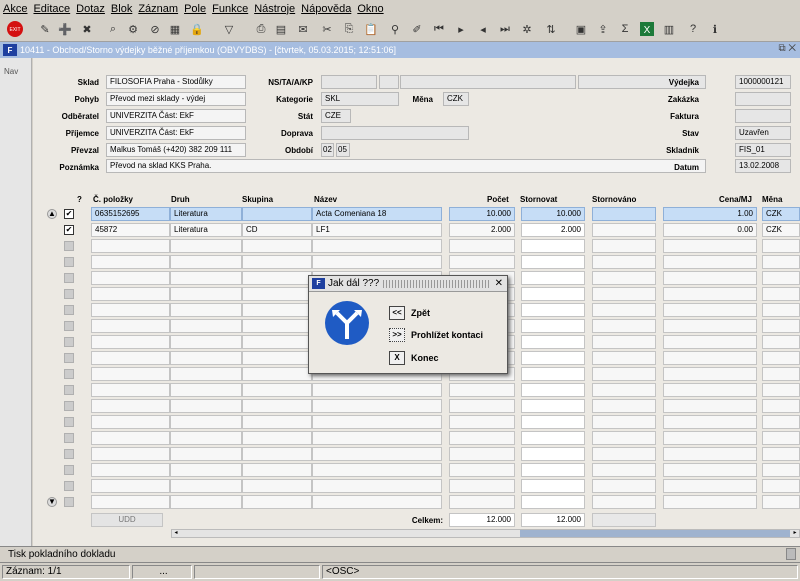 The image size is (800, 581). I want to click on calendar-icon: ▥, so click(669, 29).